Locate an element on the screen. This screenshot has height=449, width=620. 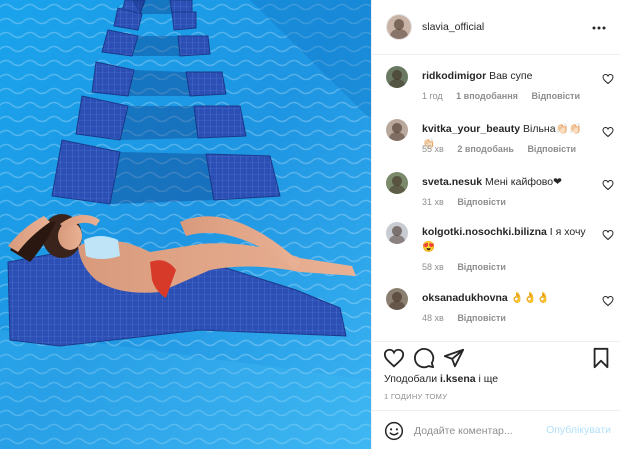
comment-meta: 55 хв 2 вподобань Відповісти is located at coordinates (504, 149).